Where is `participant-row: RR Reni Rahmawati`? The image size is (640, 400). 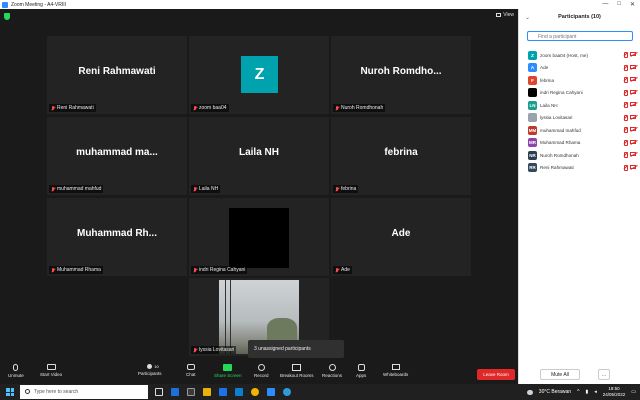
participant-row: RR Reni Rahmawati is located at coordinates (579, 168).